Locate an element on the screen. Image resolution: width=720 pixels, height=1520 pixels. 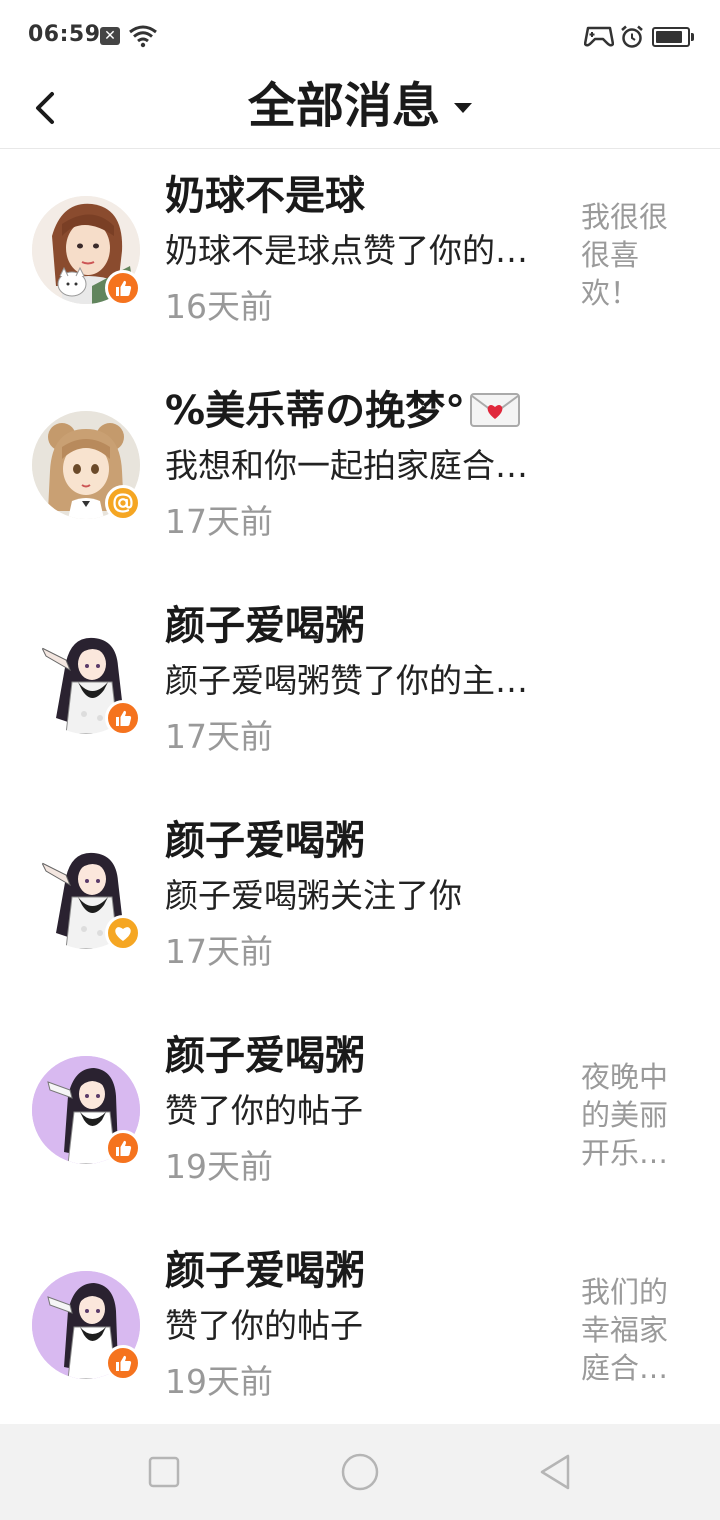
sender-name: %美乐蒂の挽梦° is located at coordinates (315, 411).